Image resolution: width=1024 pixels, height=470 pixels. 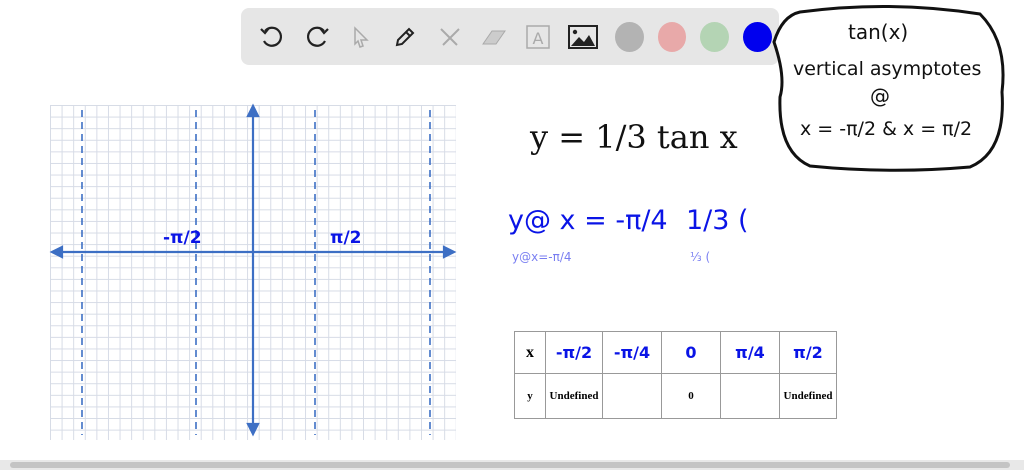 What do you see at coordinates (717, 220) in the screenshot?
I see `work-line-2: 1/3 (` at bounding box center [717, 220].